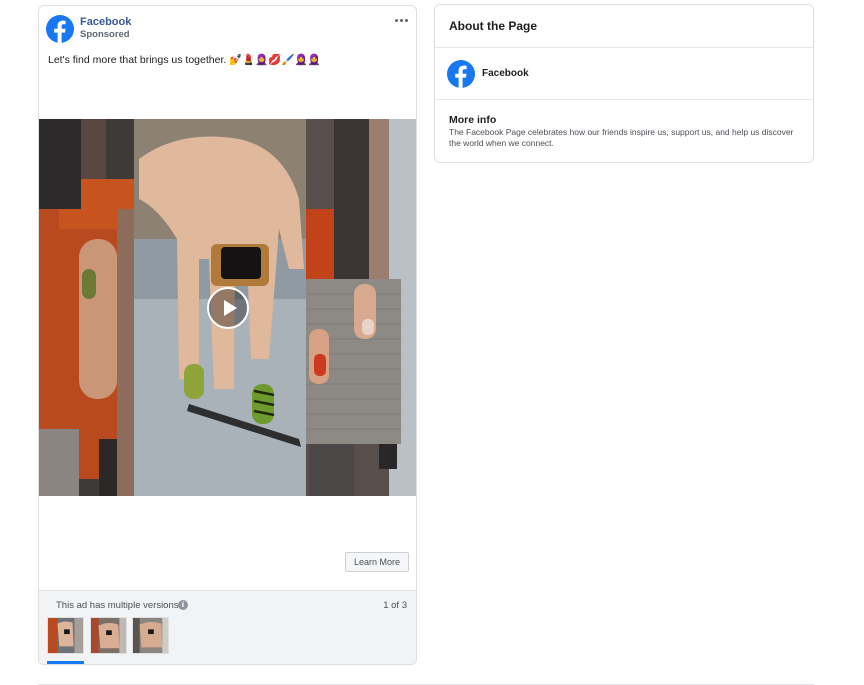 This screenshot has width=864, height=685. Describe the element at coordinates (105, 34) in the screenshot. I see `sponsored-label: Sponsored` at that location.